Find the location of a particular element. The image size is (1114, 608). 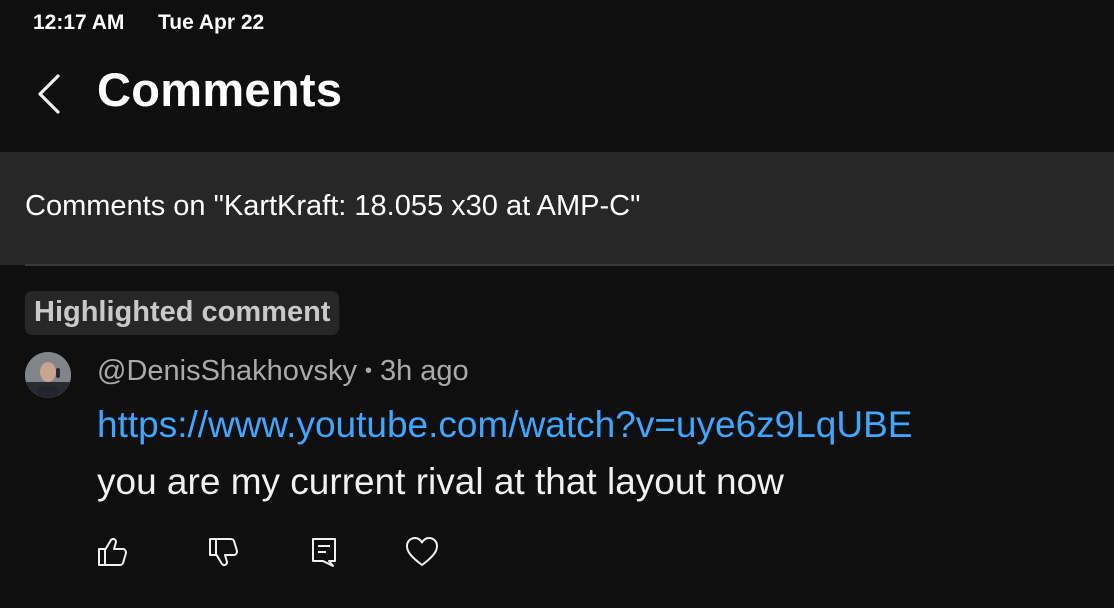

heart-button is located at coordinates (422, 552).